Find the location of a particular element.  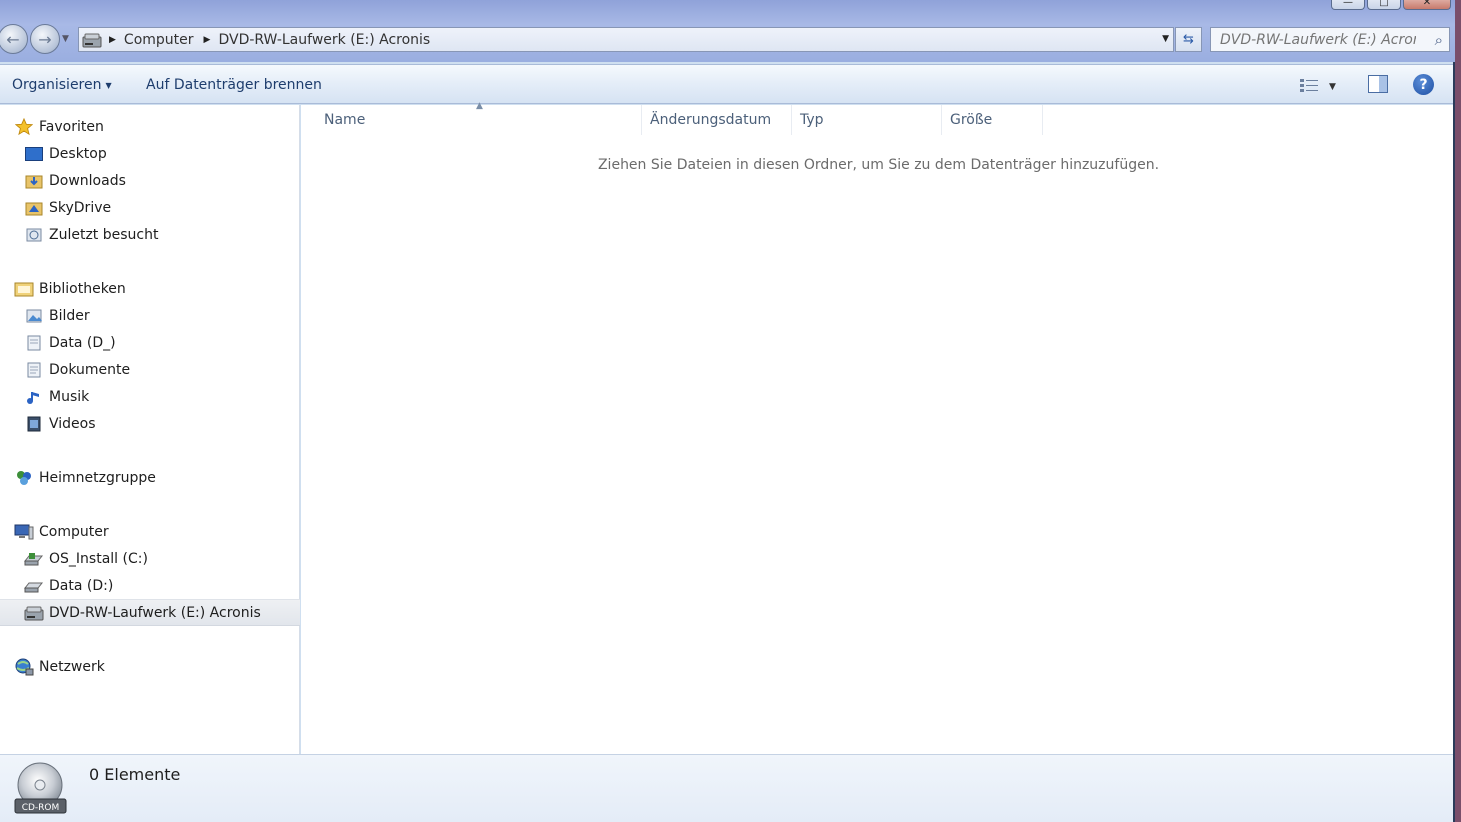

sidebar-item-drive-e: DVD-RW-Laufwerk (E:) Acronis is located at coordinates (150, 612).